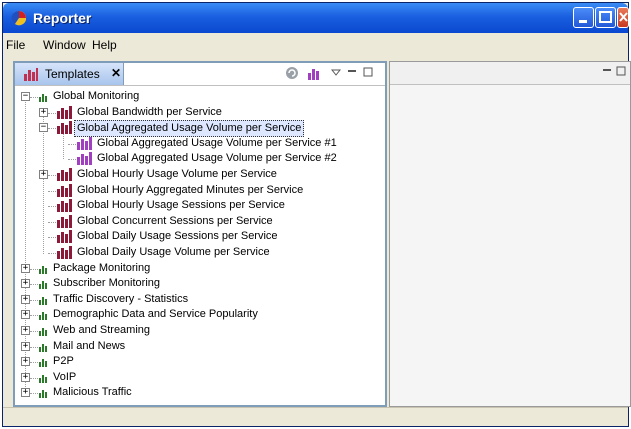 This screenshot has width=631, height=429. Describe the element at coordinates (314, 73) in the screenshot. I see `new-report-icon` at that location.